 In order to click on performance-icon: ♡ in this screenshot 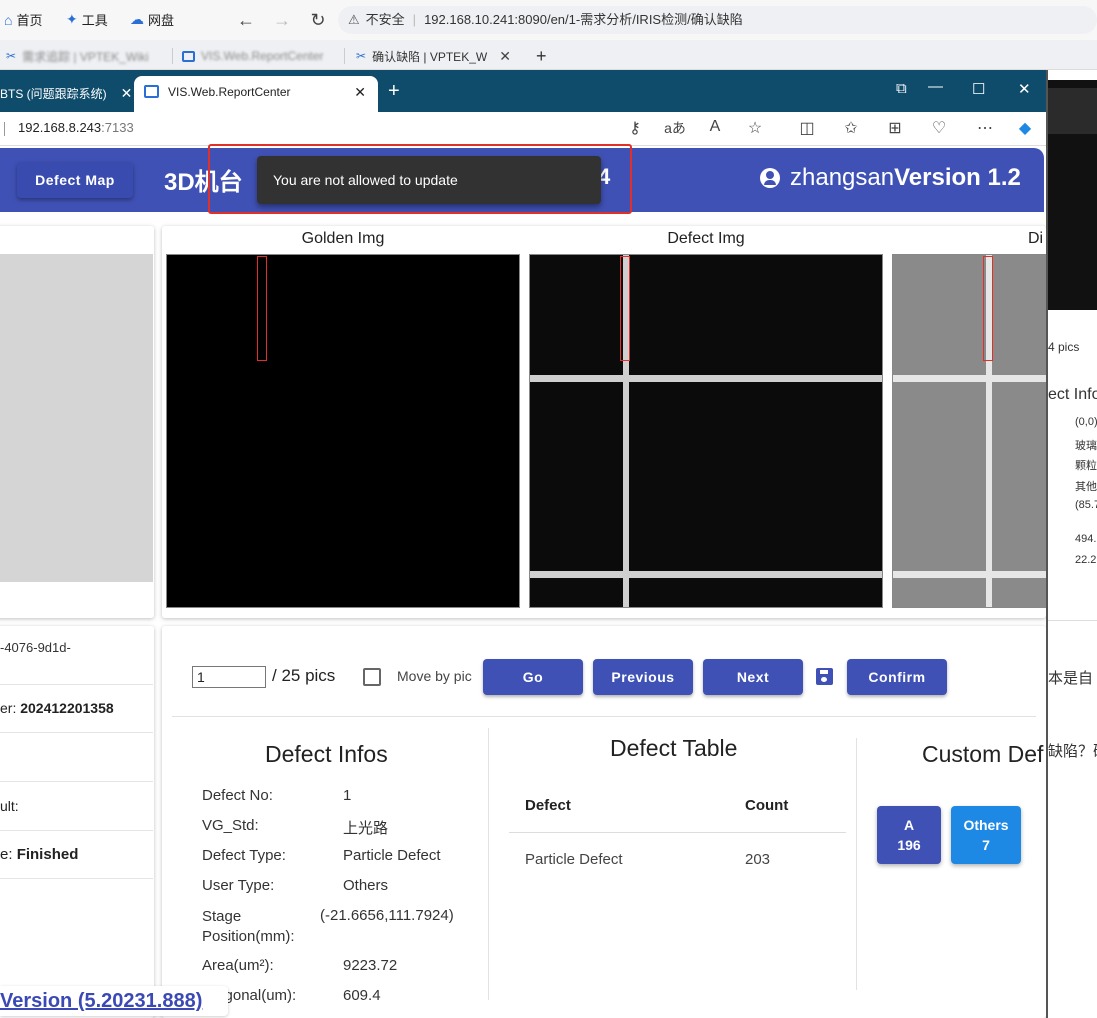, I will do `click(939, 128)`.